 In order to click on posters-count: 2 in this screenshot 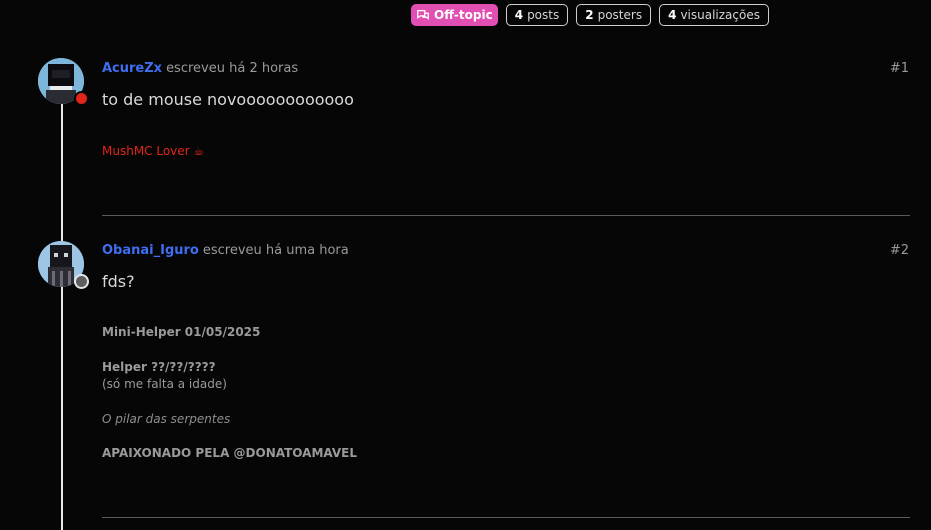, I will do `click(589, 15)`.